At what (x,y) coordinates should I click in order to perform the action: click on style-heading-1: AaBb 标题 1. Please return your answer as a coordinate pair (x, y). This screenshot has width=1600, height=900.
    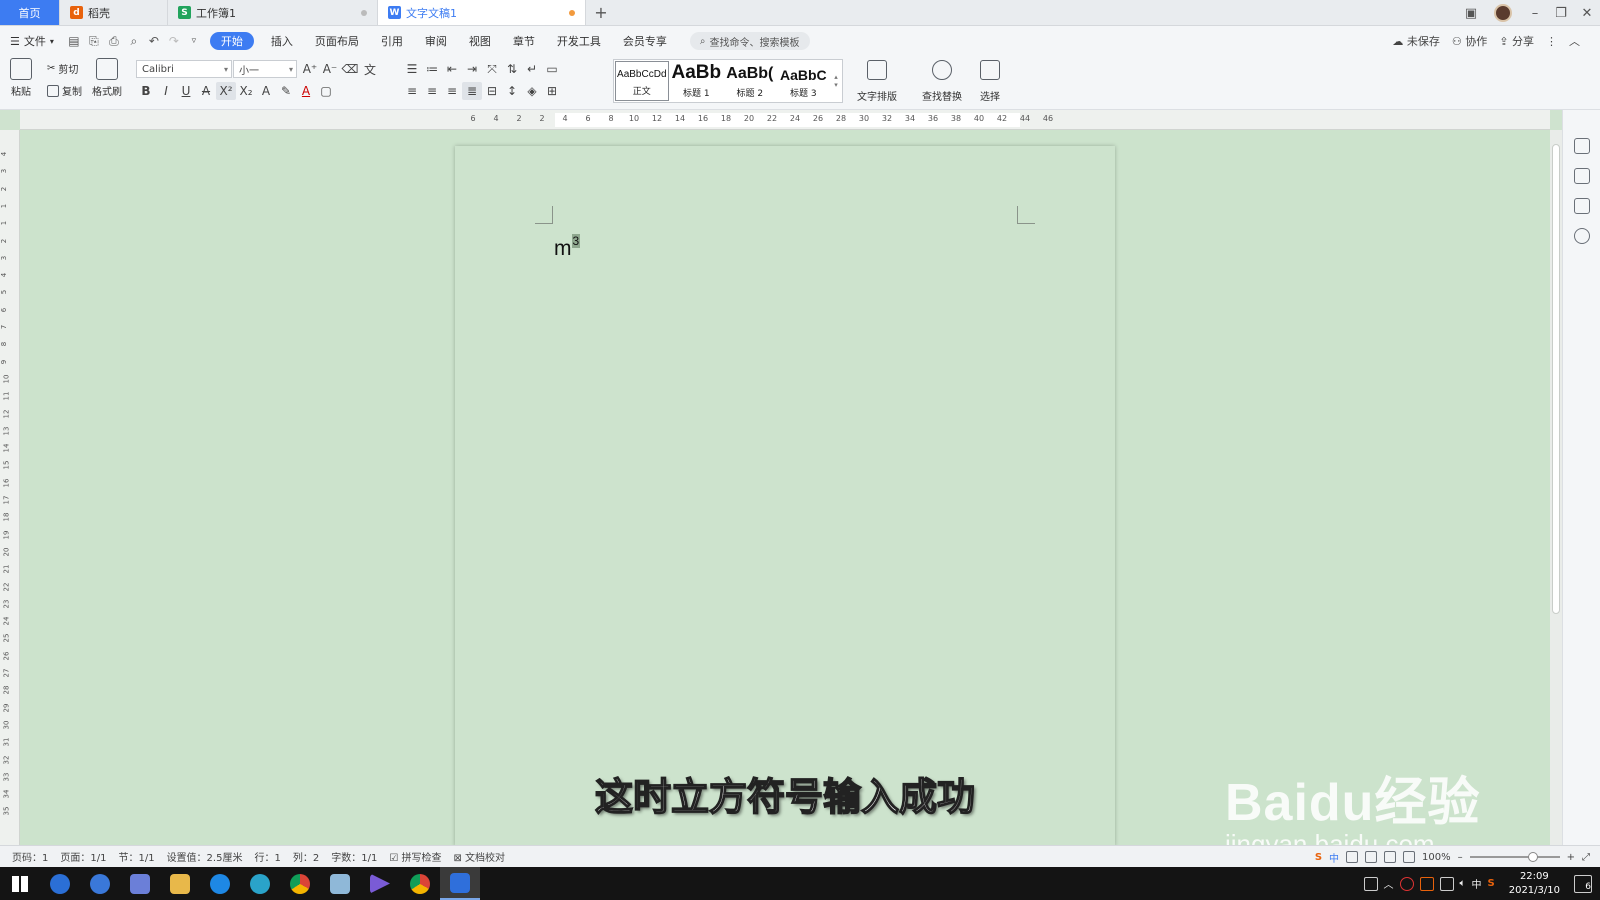
    Looking at the image, I should click on (697, 81).